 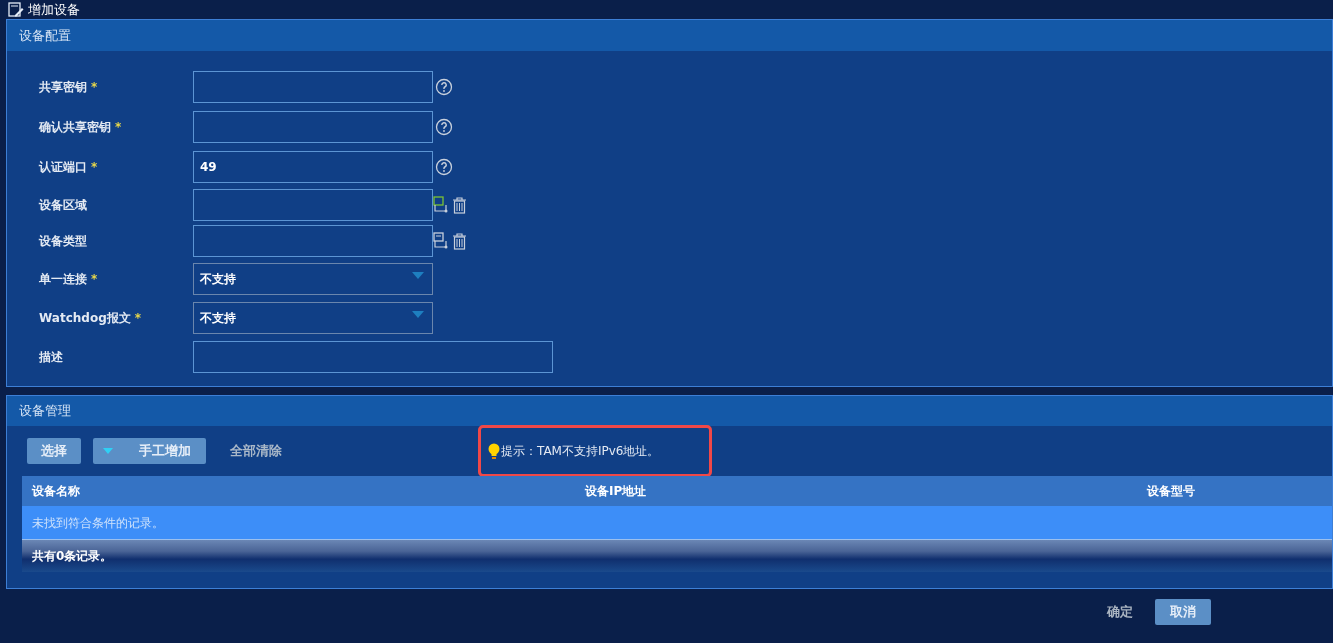 What do you see at coordinates (63, 87) in the screenshot?
I see `field-label: 共享密钥` at bounding box center [63, 87].